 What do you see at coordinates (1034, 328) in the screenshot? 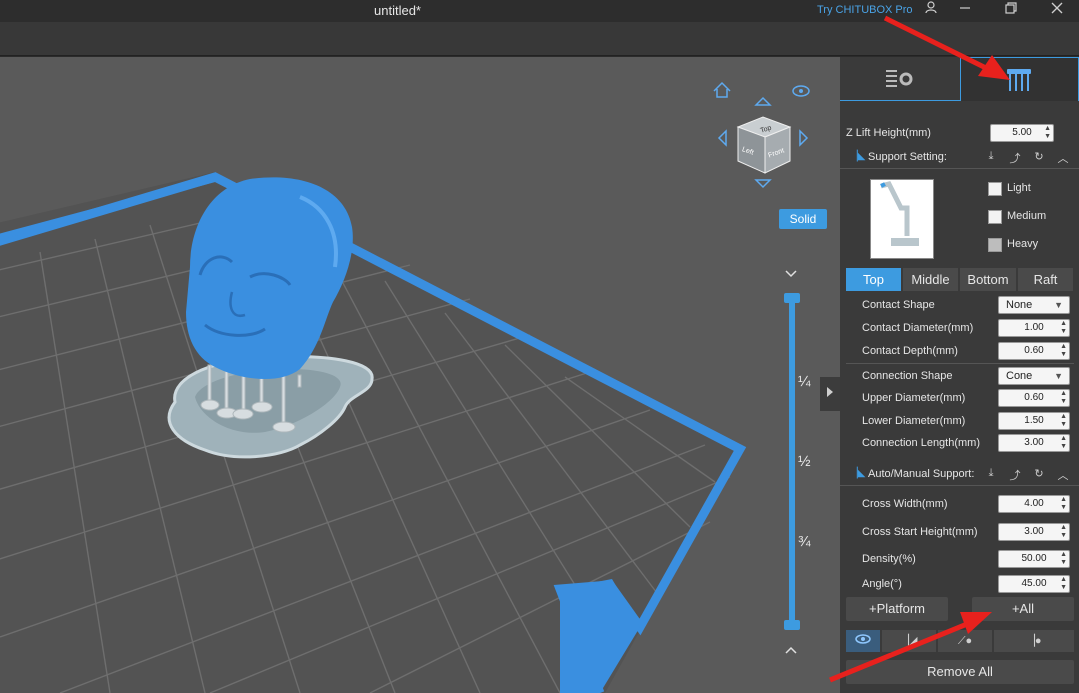
I see `contact-diameter-input: 1.00 ▲ ▼` at bounding box center [1034, 328].